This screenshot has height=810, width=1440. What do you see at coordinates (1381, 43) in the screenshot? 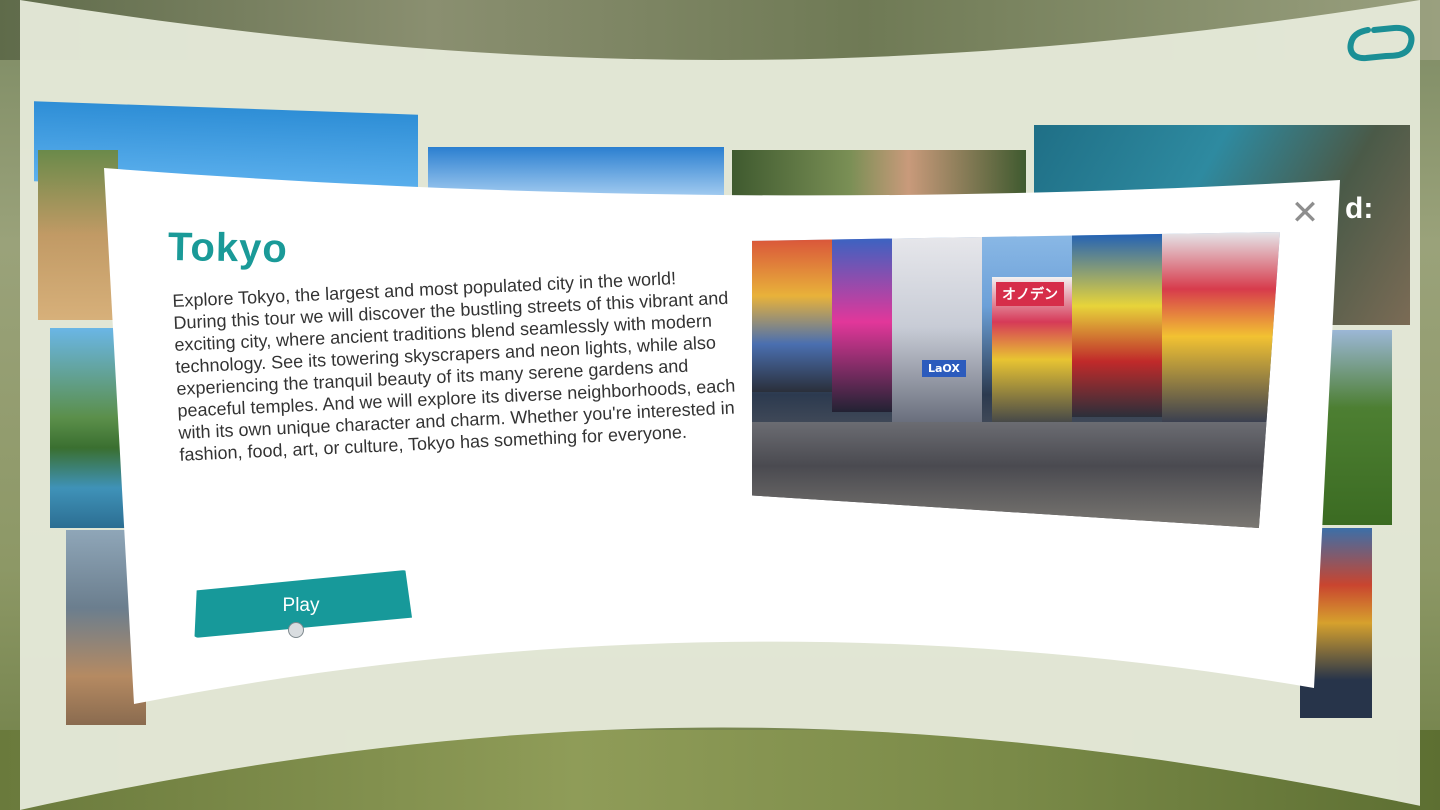
I see `app-logo-icon` at bounding box center [1381, 43].